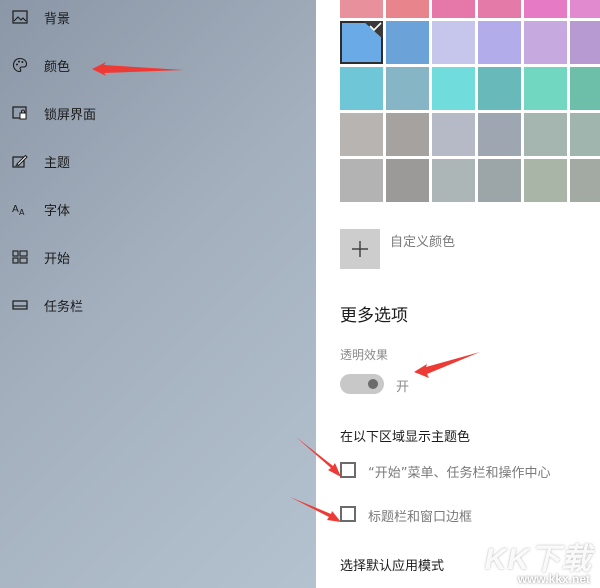 The height and width of the screenshot is (588, 600). I want to click on sidebar-item-label: 开始, so click(57, 259).